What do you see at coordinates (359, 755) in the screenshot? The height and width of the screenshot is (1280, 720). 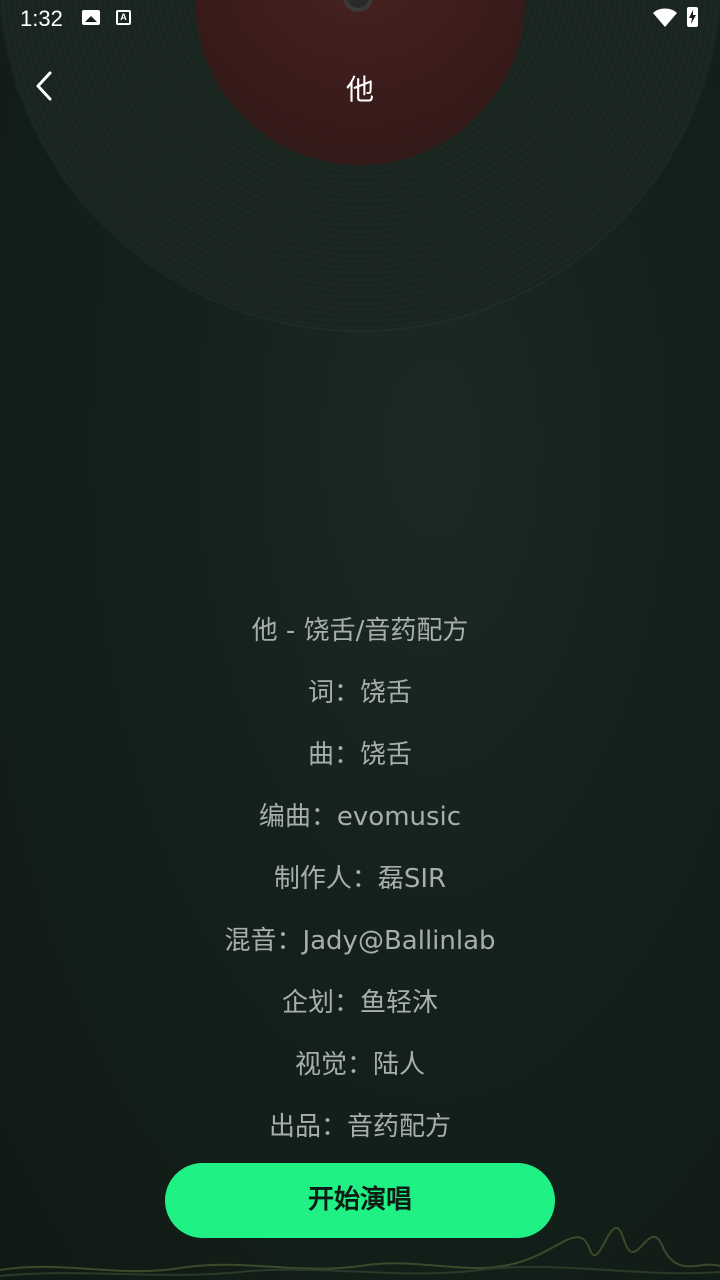 I see `credit-composer: 曲：饶舌` at bounding box center [359, 755].